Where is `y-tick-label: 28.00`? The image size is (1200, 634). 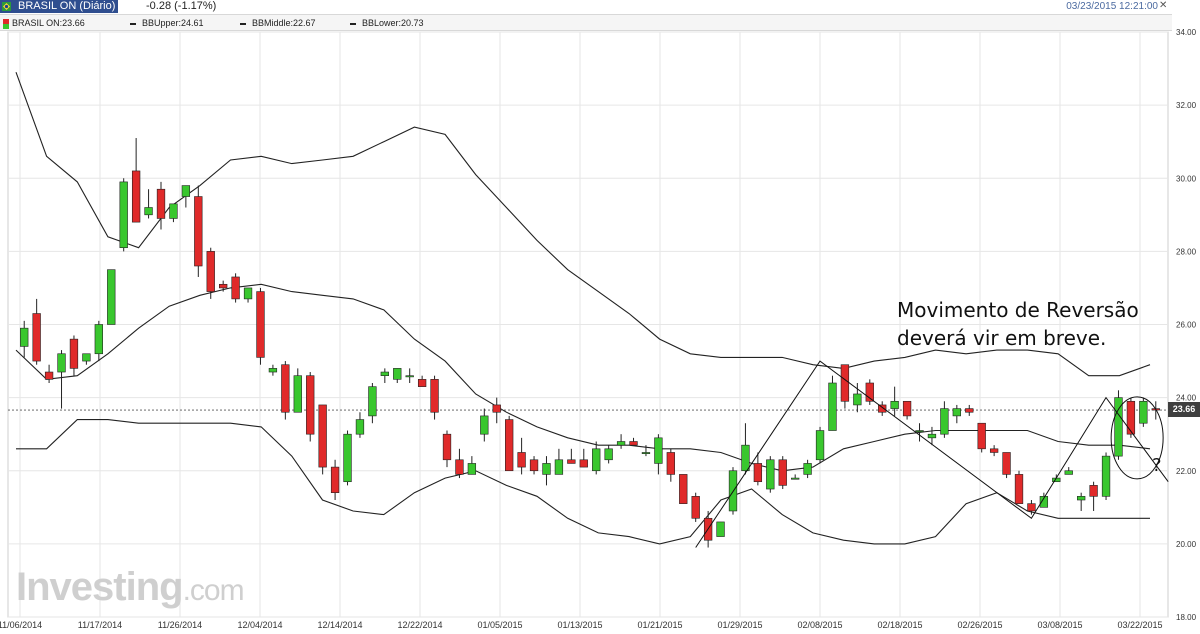
y-tick-label: 28.00 is located at coordinates (1186, 251).